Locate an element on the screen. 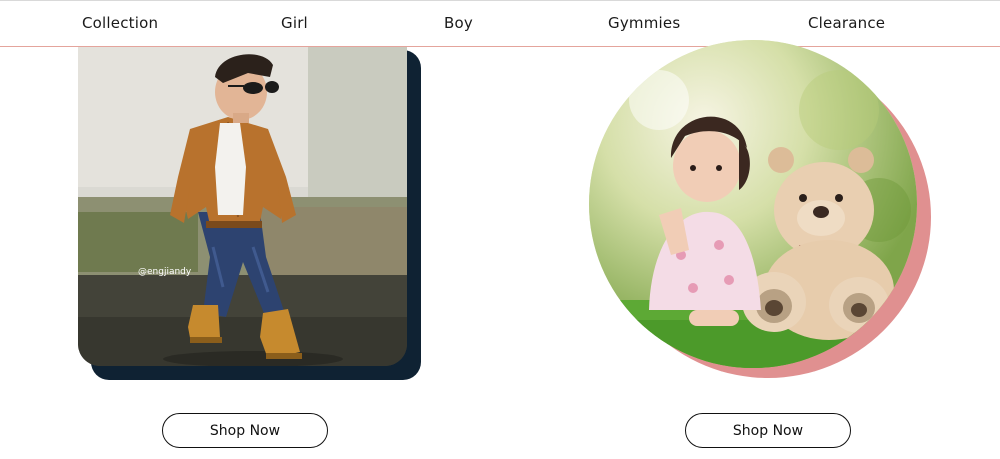  shop-now-button-boy: Shop Now is located at coordinates (245, 430).